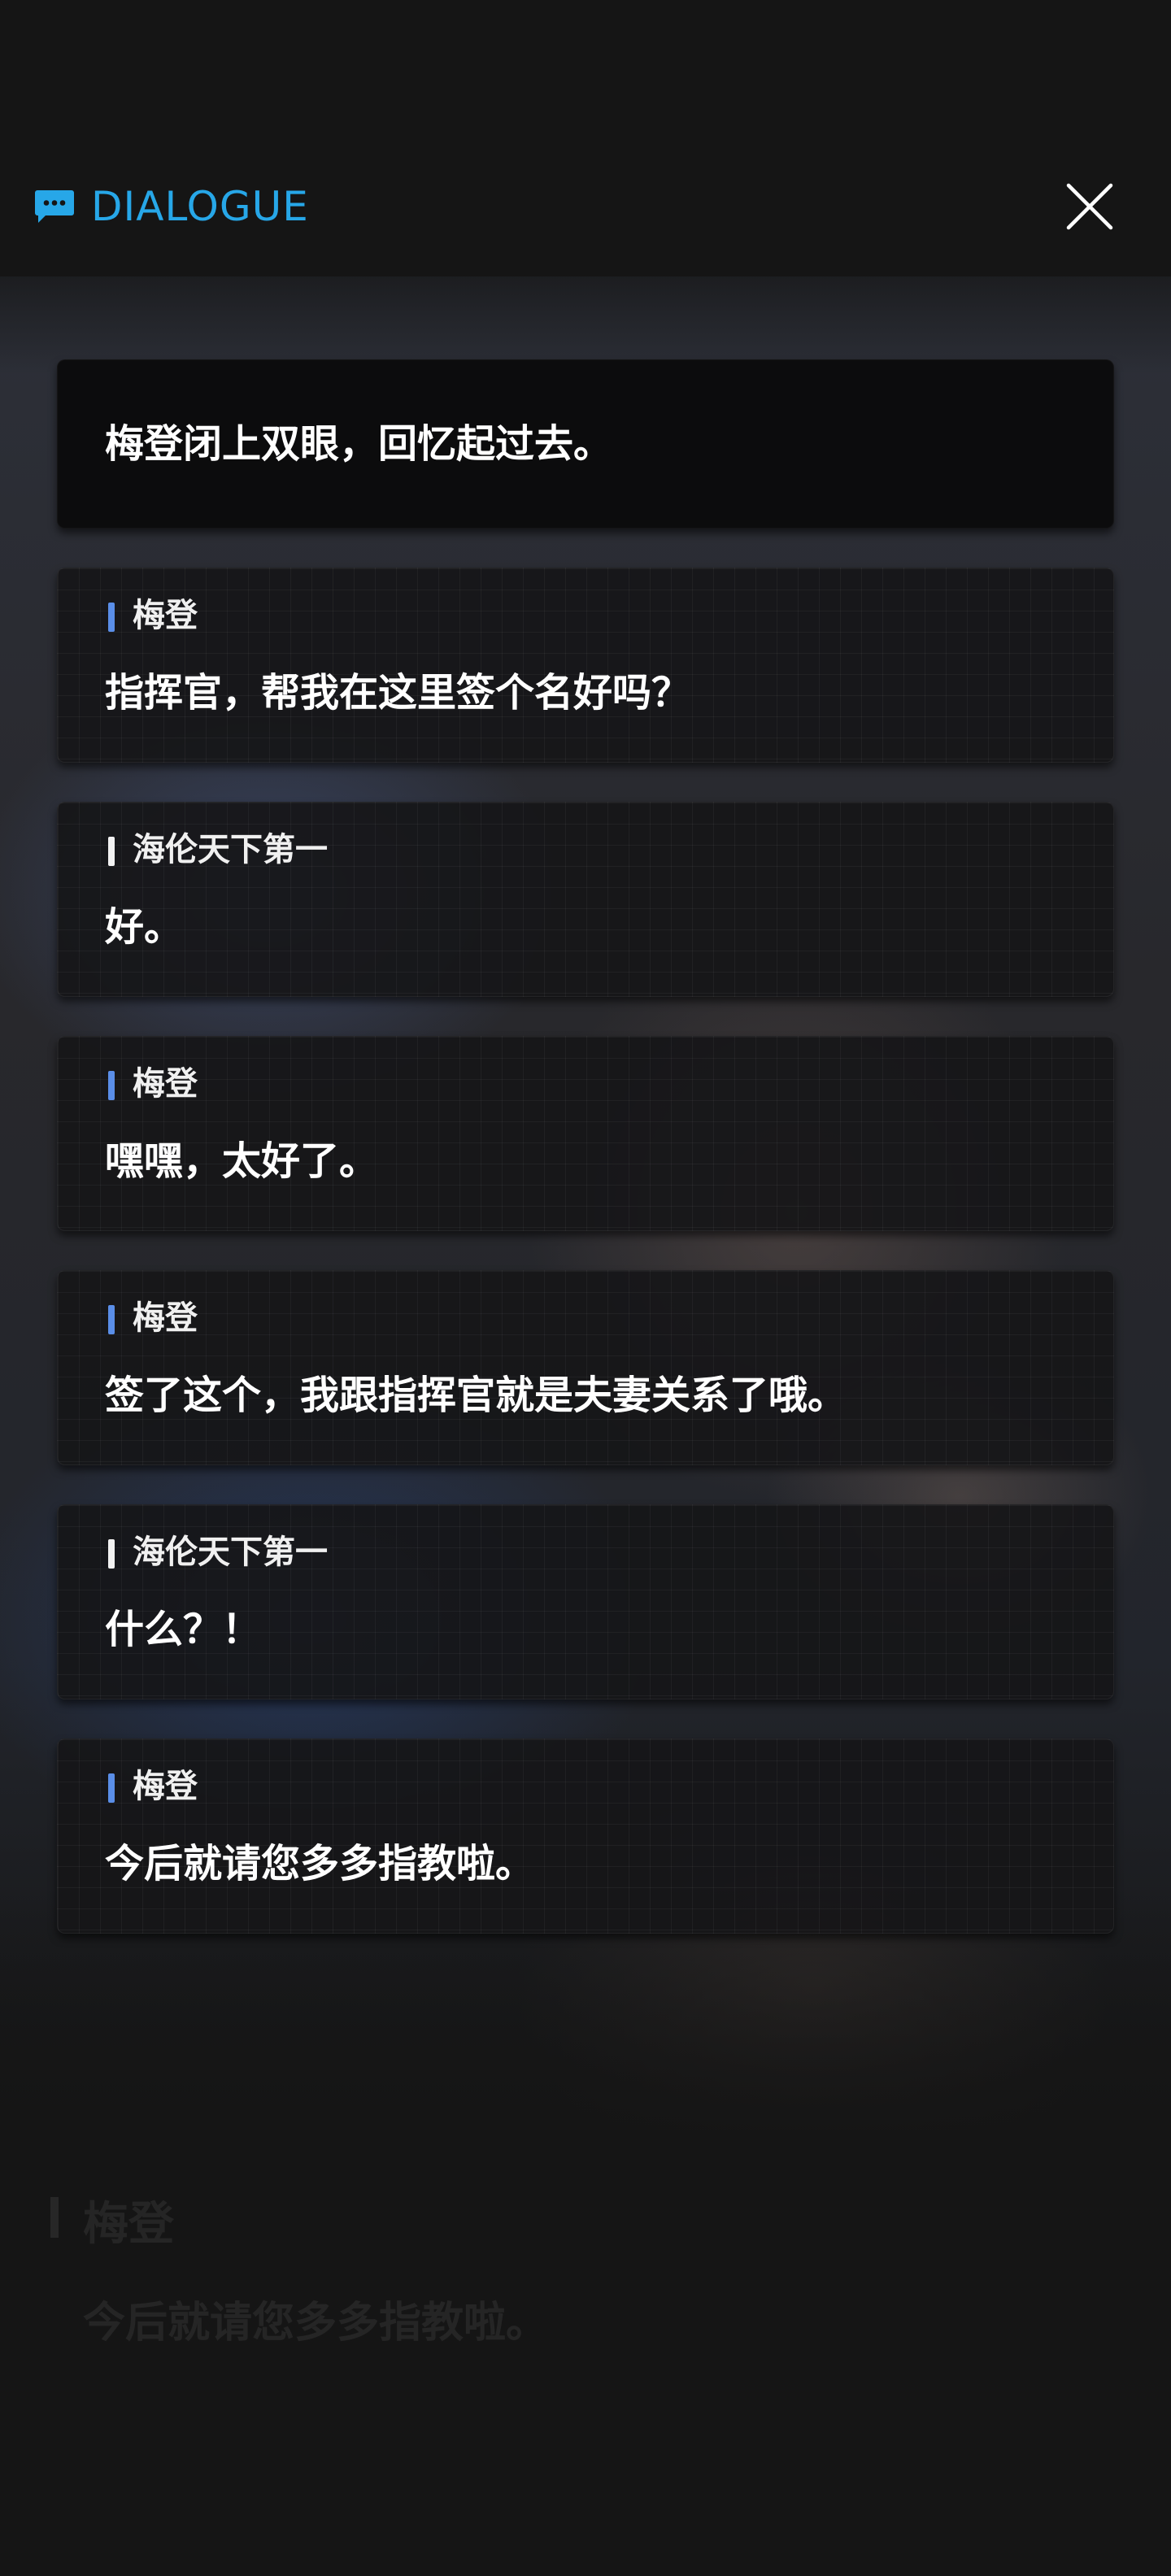 The image size is (1171, 2576). Describe the element at coordinates (128, 2225) in the screenshot. I see `background-speaker-name: 梅登` at that location.